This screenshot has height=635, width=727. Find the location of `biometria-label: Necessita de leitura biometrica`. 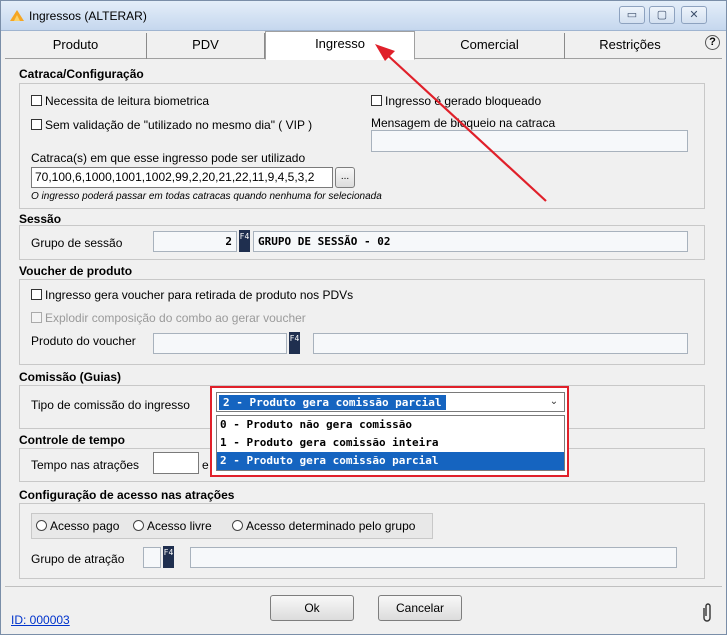

biometria-label: Necessita de leitura biometrica is located at coordinates (127, 101).